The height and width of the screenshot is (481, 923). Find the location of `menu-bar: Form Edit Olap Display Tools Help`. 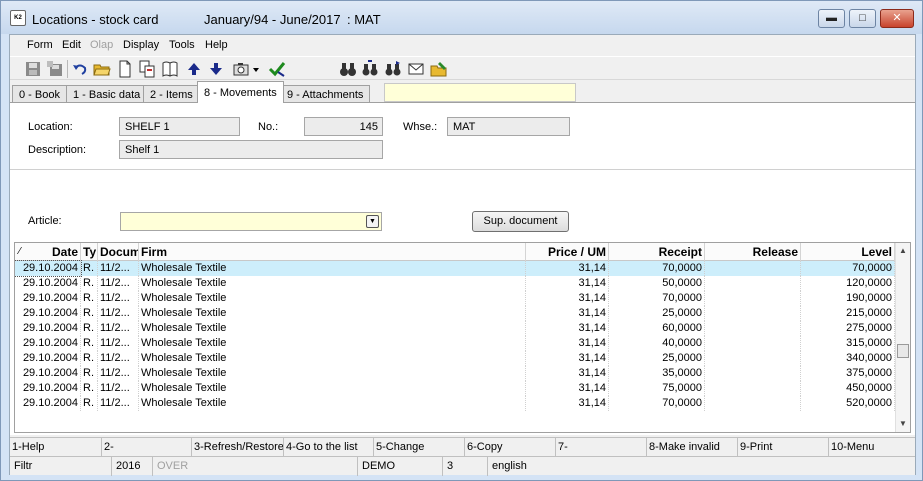

menu-bar: Form Edit Olap Display Tools Help is located at coordinates (462, 45).